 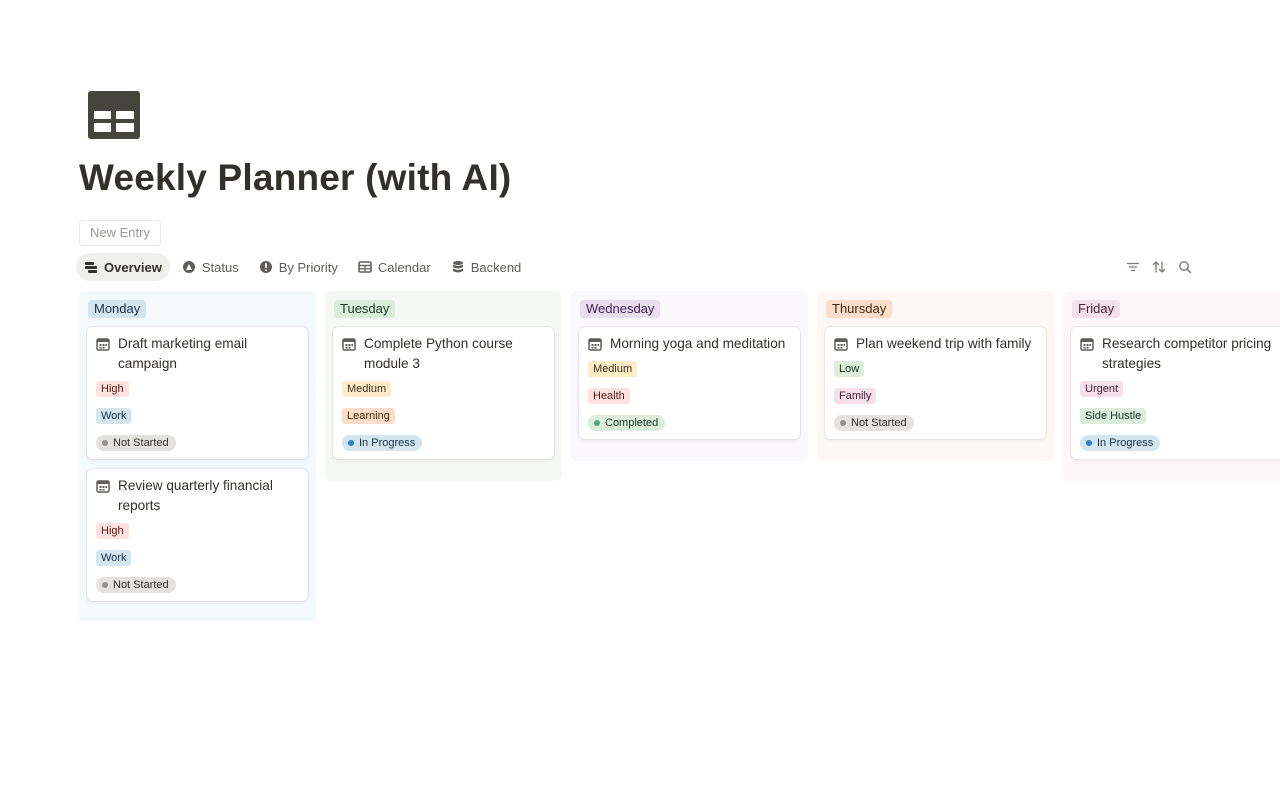 What do you see at coordinates (195, 495) in the screenshot?
I see `task-title: Review quarterly financial reports` at bounding box center [195, 495].